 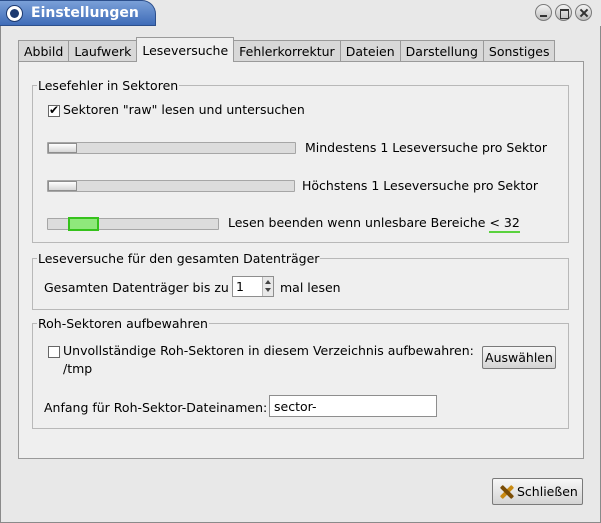 I want to click on maximize-button, so click(x=563, y=12).